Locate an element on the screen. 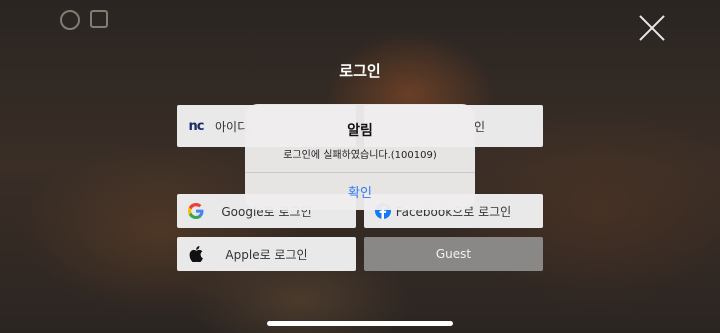 The width and height of the screenshot is (720, 333). guest-login-button: Guest is located at coordinates (453, 254).